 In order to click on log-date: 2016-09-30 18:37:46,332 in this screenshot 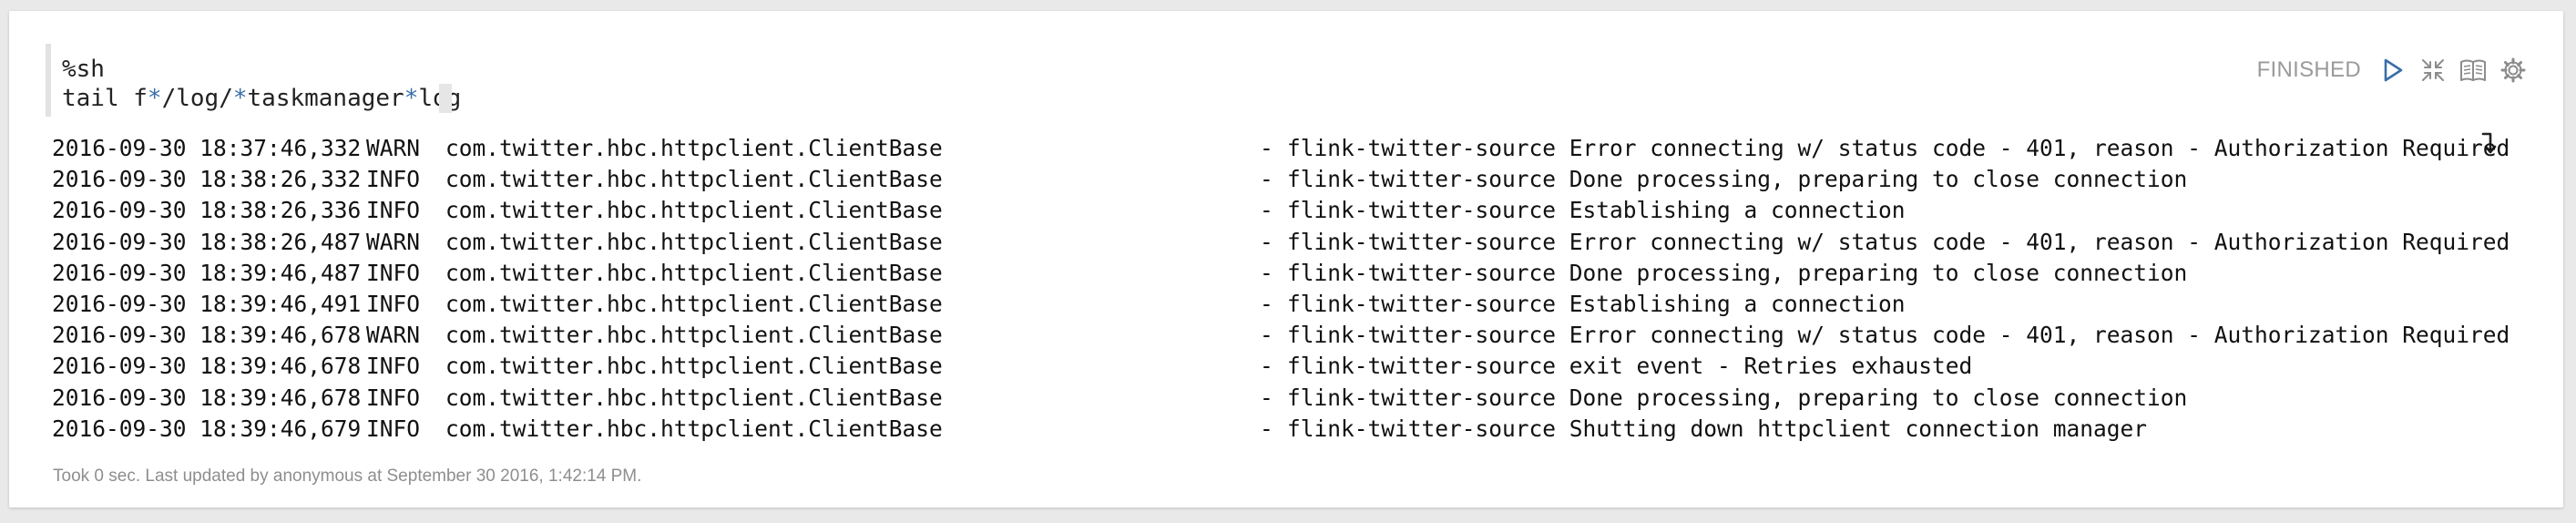, I will do `click(207, 148)`.